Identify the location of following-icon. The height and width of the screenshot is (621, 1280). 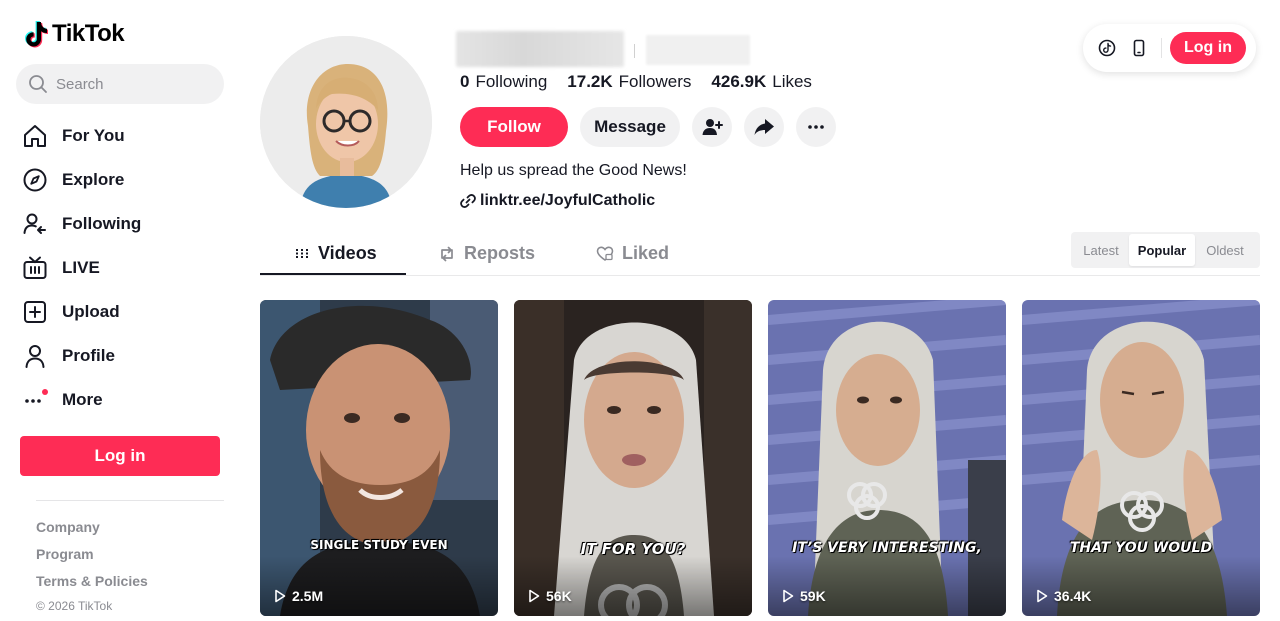
(35, 224).